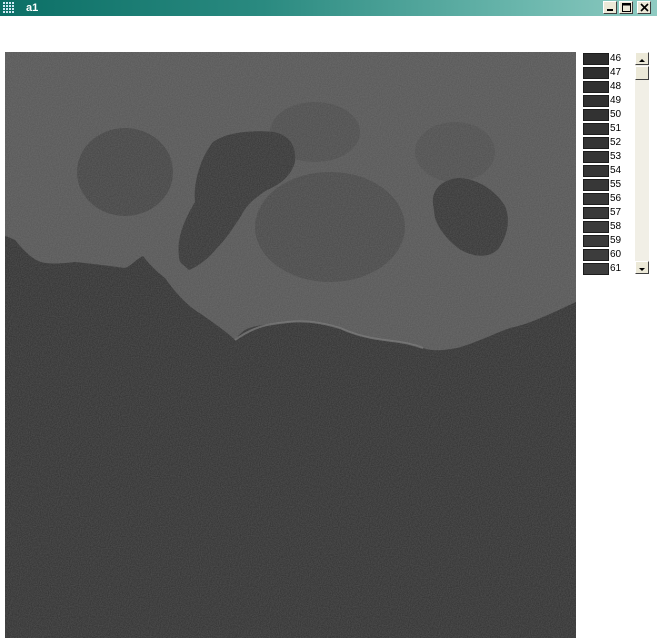  I want to click on legend-label: 55, so click(616, 184).